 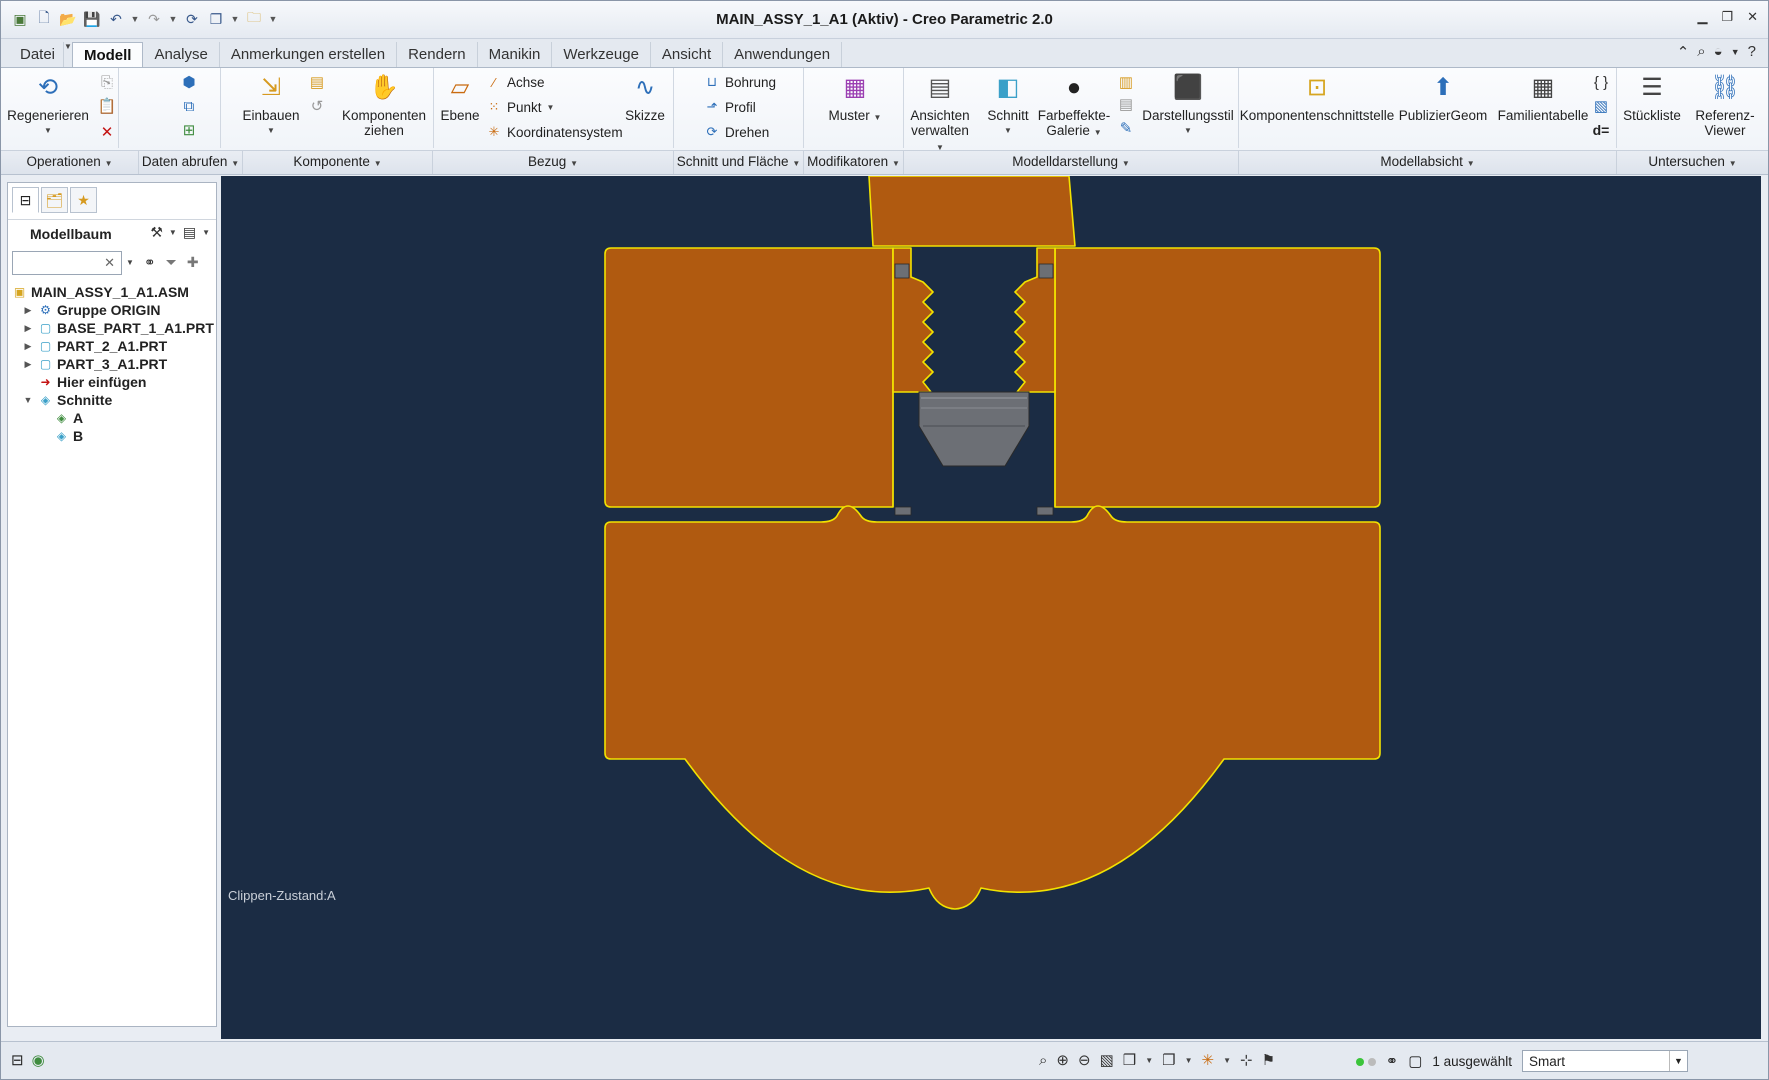 I want to click on search-icon: ⌕, so click(x=1701, y=52).